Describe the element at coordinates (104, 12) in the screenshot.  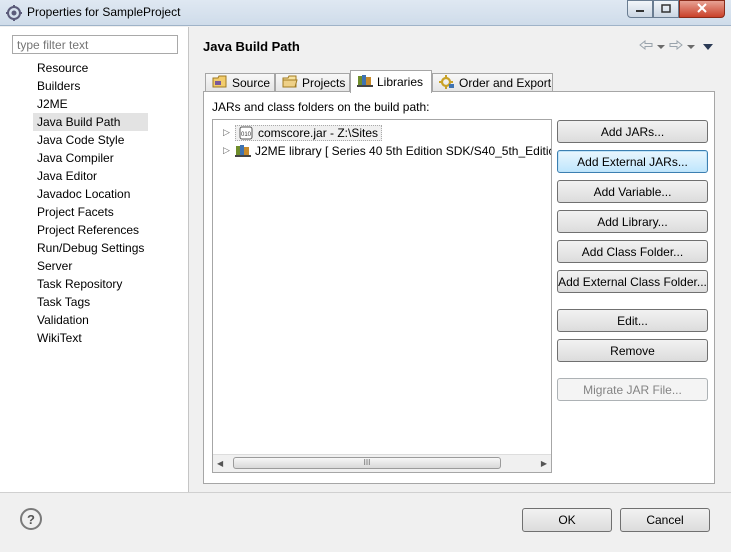
I see `window-title: Properties for SampleProject` at that location.